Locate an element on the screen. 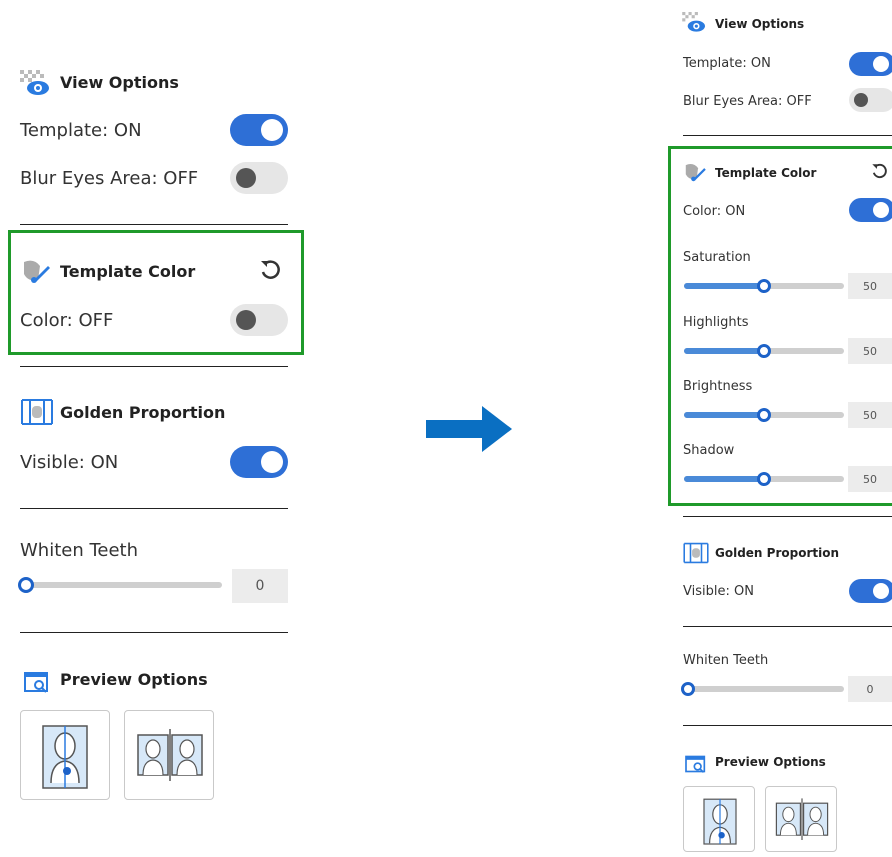 The image size is (892, 857). highlights-slider is located at coordinates (764, 351).